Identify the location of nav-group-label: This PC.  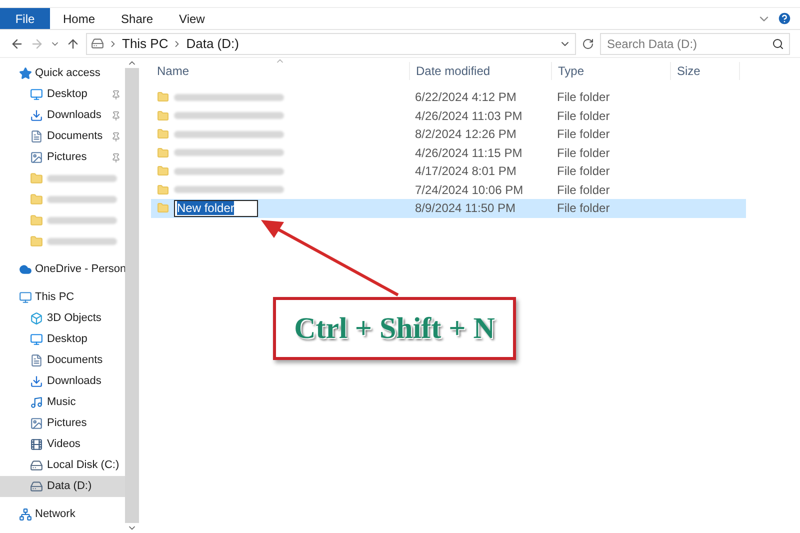
(54, 297).